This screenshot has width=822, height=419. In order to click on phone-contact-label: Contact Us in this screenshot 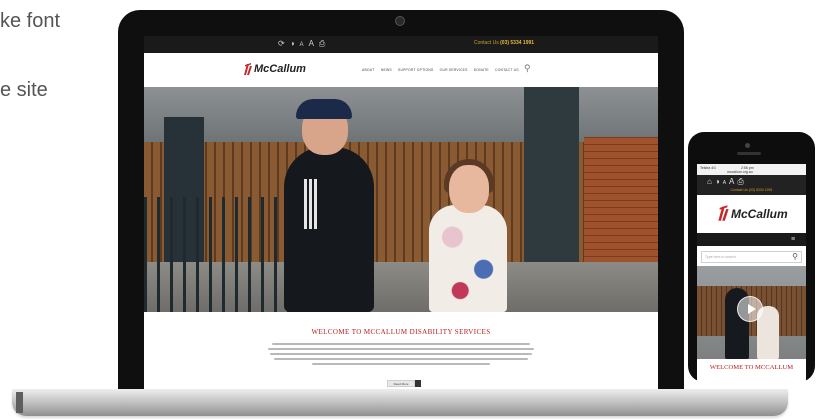, I will do `click(739, 190)`.